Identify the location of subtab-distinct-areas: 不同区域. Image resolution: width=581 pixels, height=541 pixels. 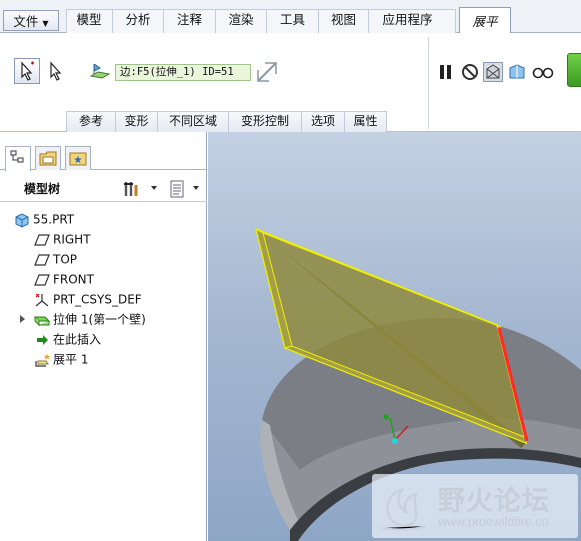
(192, 122).